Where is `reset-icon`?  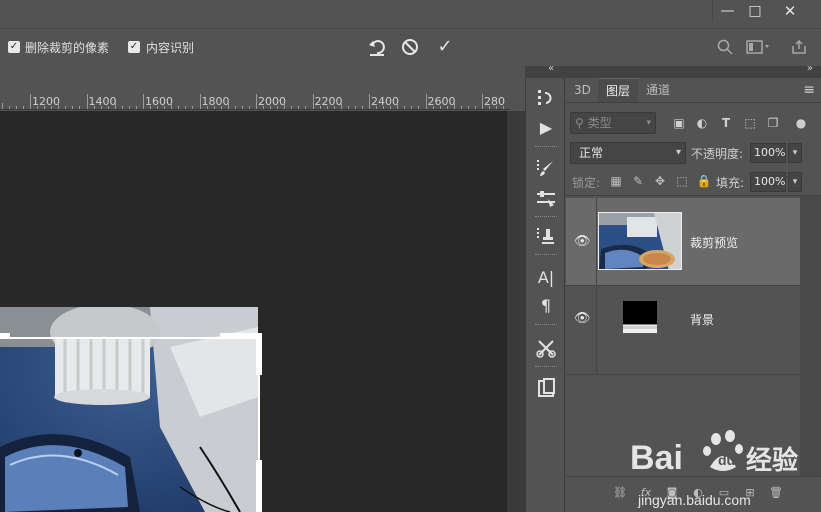 reset-icon is located at coordinates (377, 48).